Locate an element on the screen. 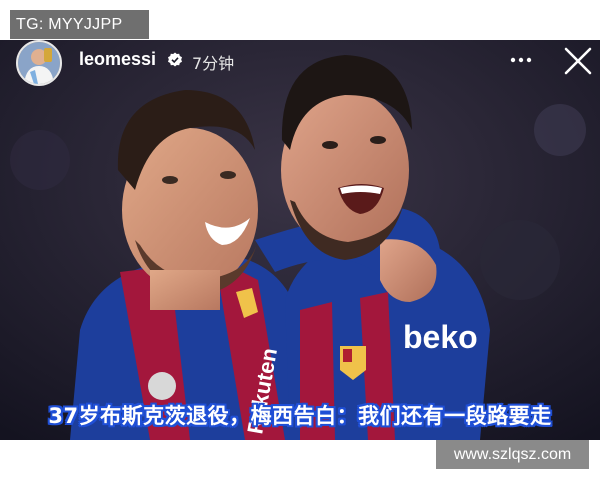  verified-badge-icon is located at coordinates (175, 59).